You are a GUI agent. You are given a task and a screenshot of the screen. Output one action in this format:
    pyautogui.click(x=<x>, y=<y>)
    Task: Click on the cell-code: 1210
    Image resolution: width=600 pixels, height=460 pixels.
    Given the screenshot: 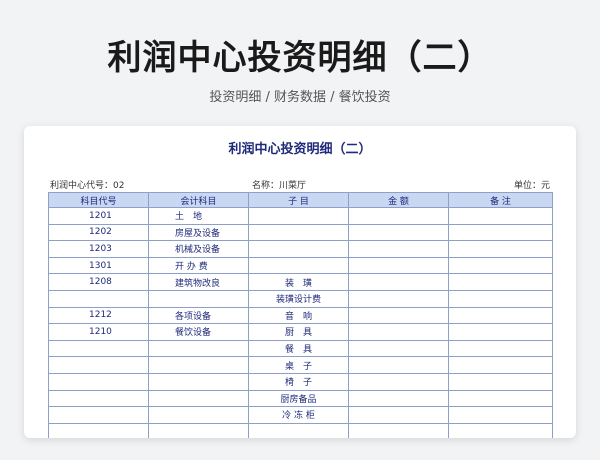 What is the action you would take?
    pyautogui.click(x=98, y=332)
    